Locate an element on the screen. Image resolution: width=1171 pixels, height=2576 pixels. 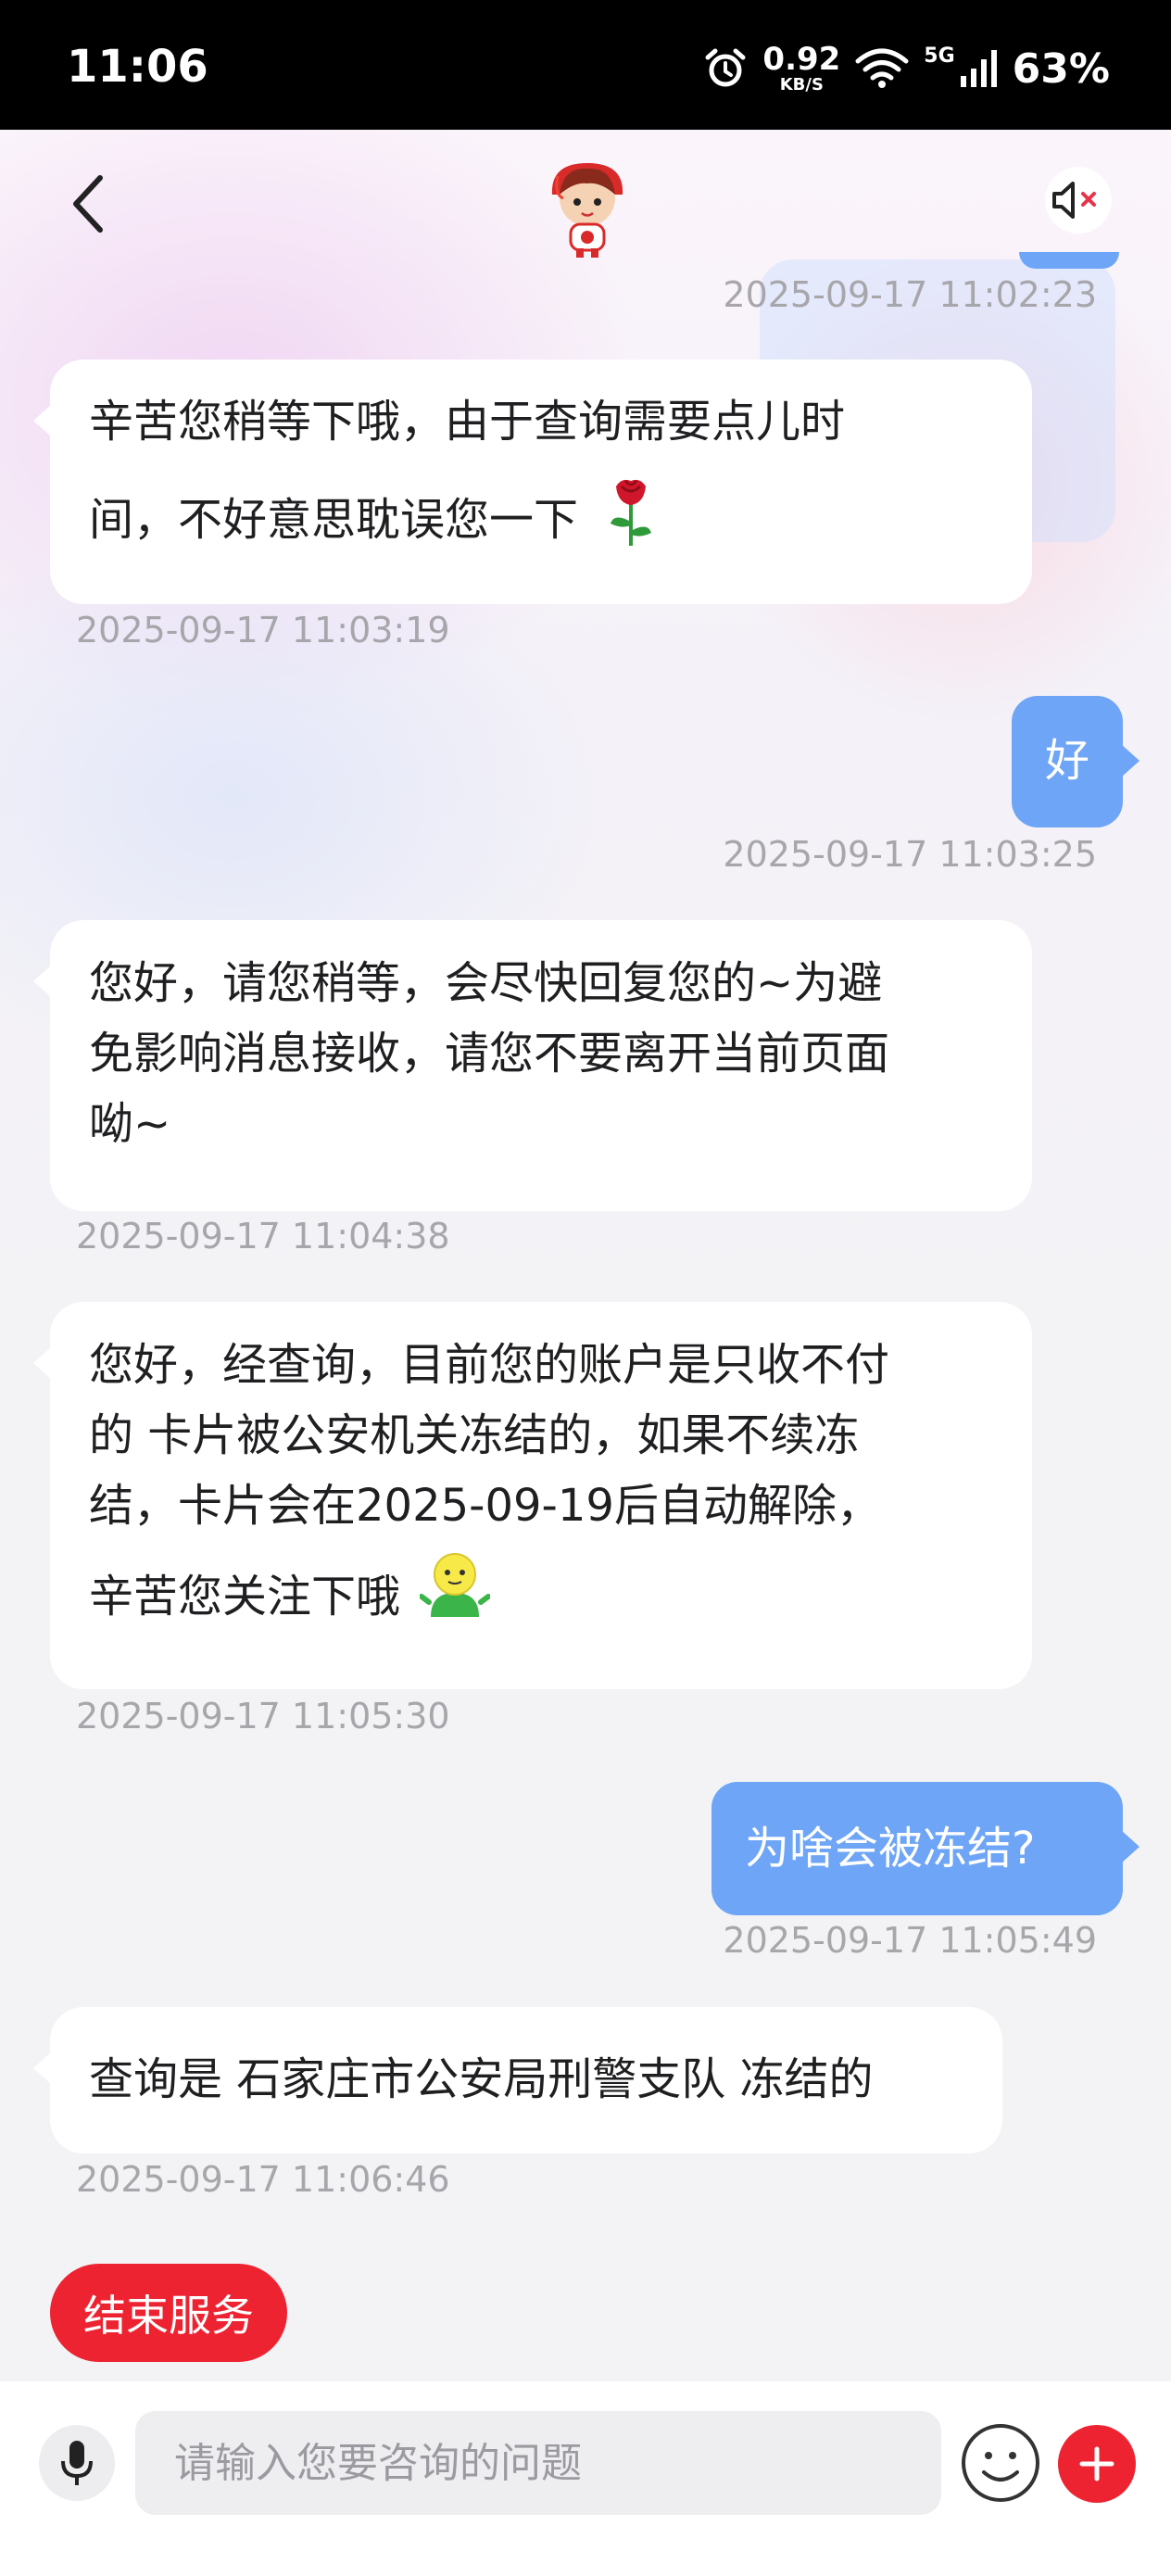
message-timestamp: 2025-09-17 11:02:23 is located at coordinates (910, 294).